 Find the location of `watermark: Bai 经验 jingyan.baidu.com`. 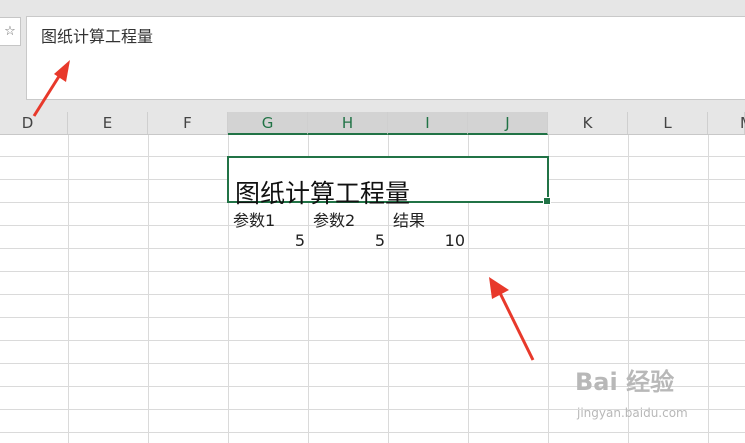

watermark: Bai 经验 jingyan.baidu.com is located at coordinates (657, 394).